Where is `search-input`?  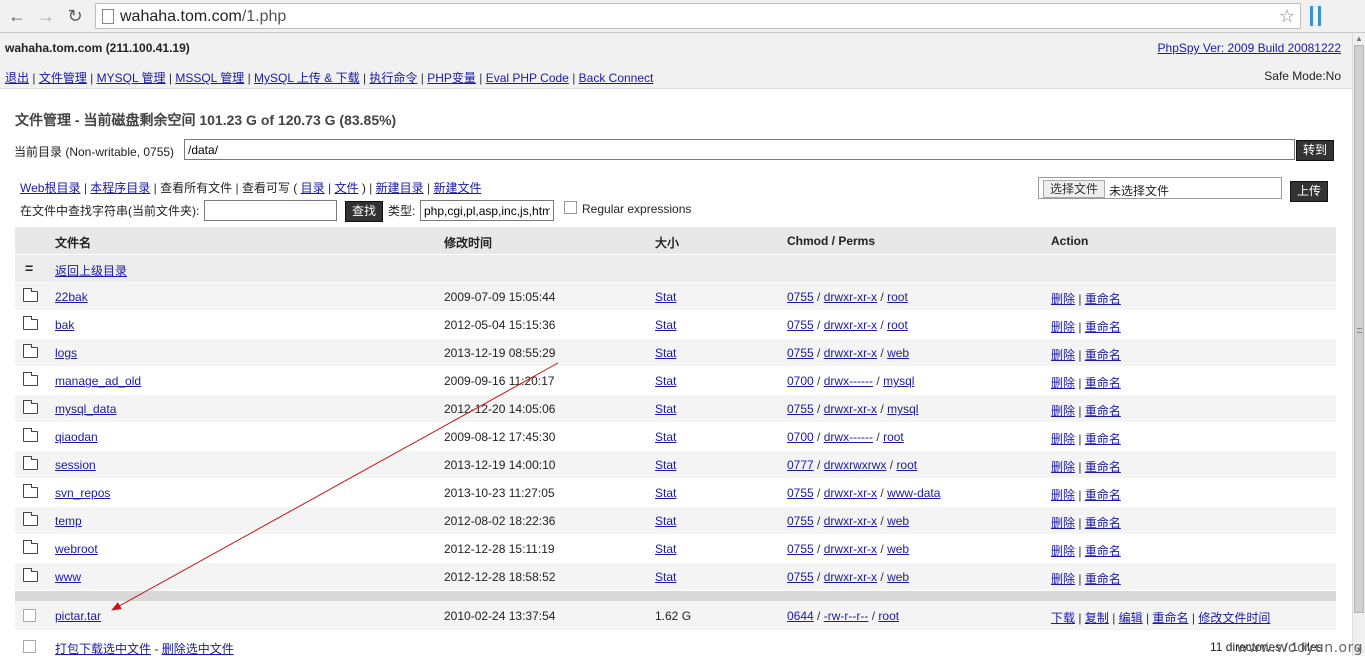
search-input is located at coordinates (270, 210).